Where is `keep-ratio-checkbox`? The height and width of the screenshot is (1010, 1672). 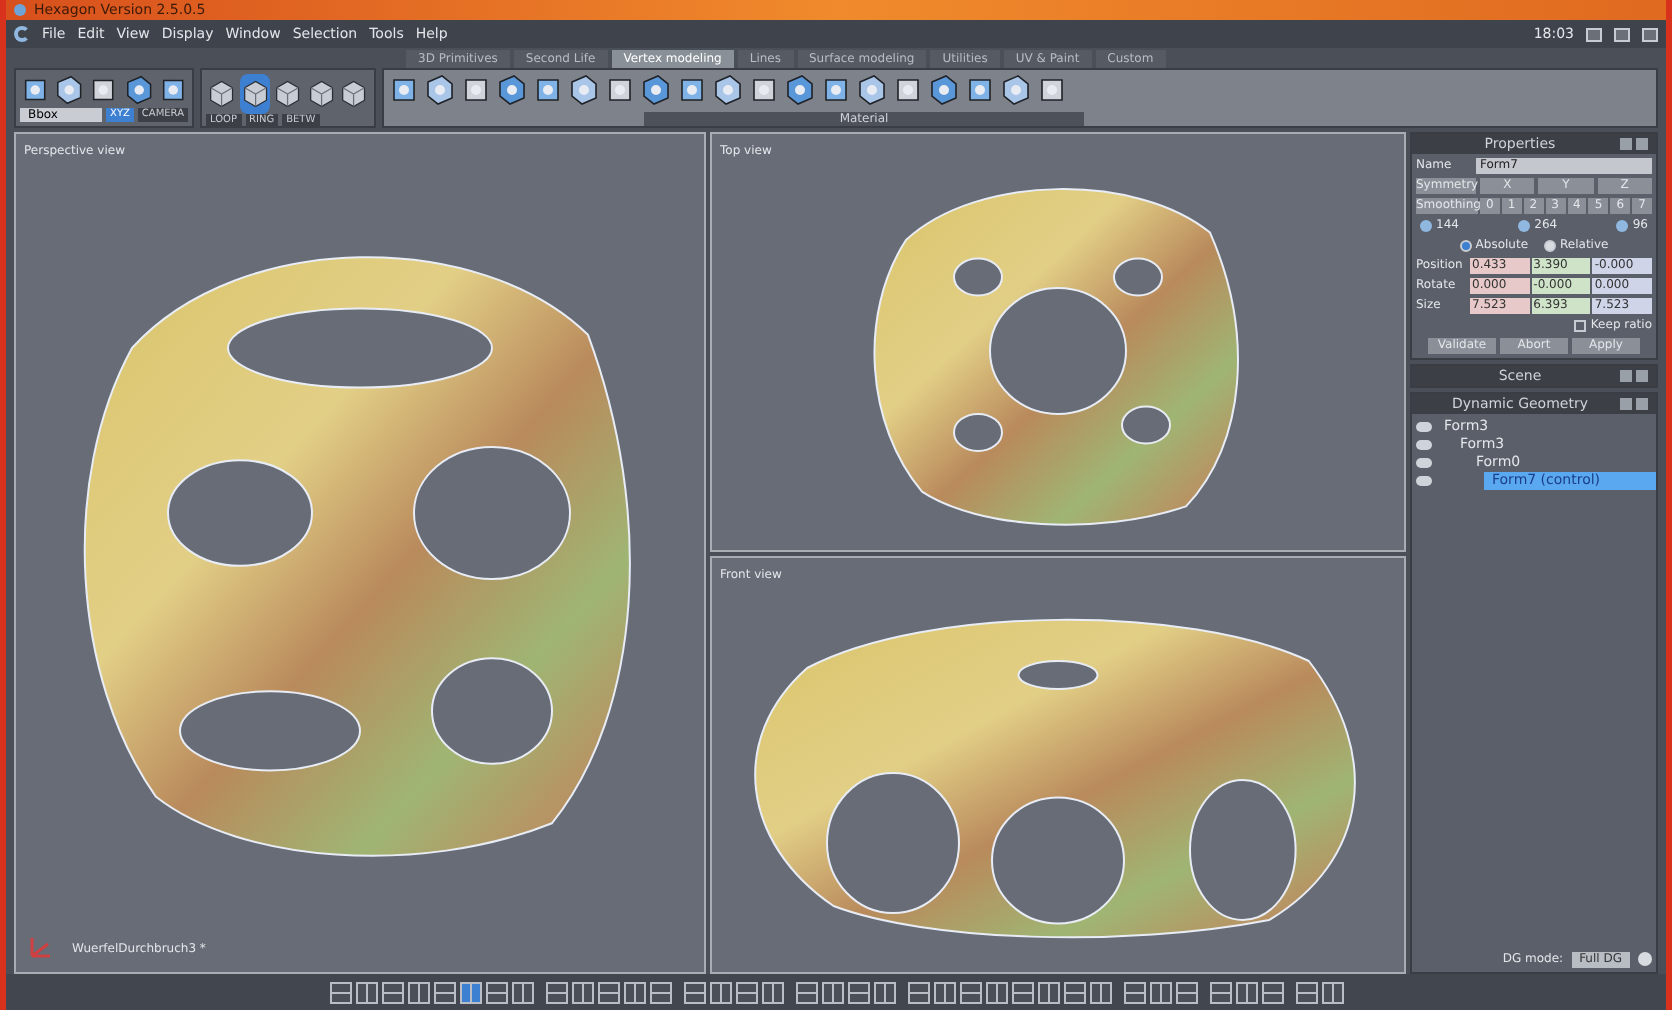 keep-ratio-checkbox is located at coordinates (1580, 326).